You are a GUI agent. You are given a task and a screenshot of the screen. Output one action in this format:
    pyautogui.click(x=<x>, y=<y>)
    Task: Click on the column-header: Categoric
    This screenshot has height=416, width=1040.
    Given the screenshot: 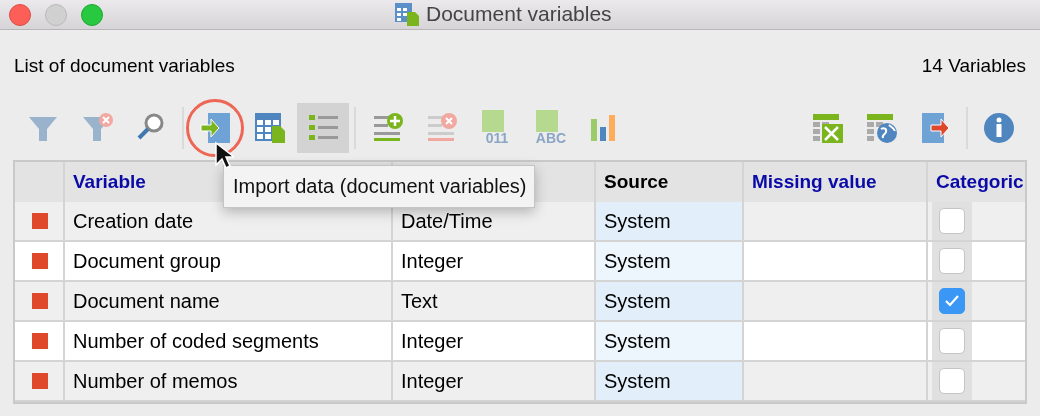 What is the action you would take?
    pyautogui.click(x=976, y=182)
    